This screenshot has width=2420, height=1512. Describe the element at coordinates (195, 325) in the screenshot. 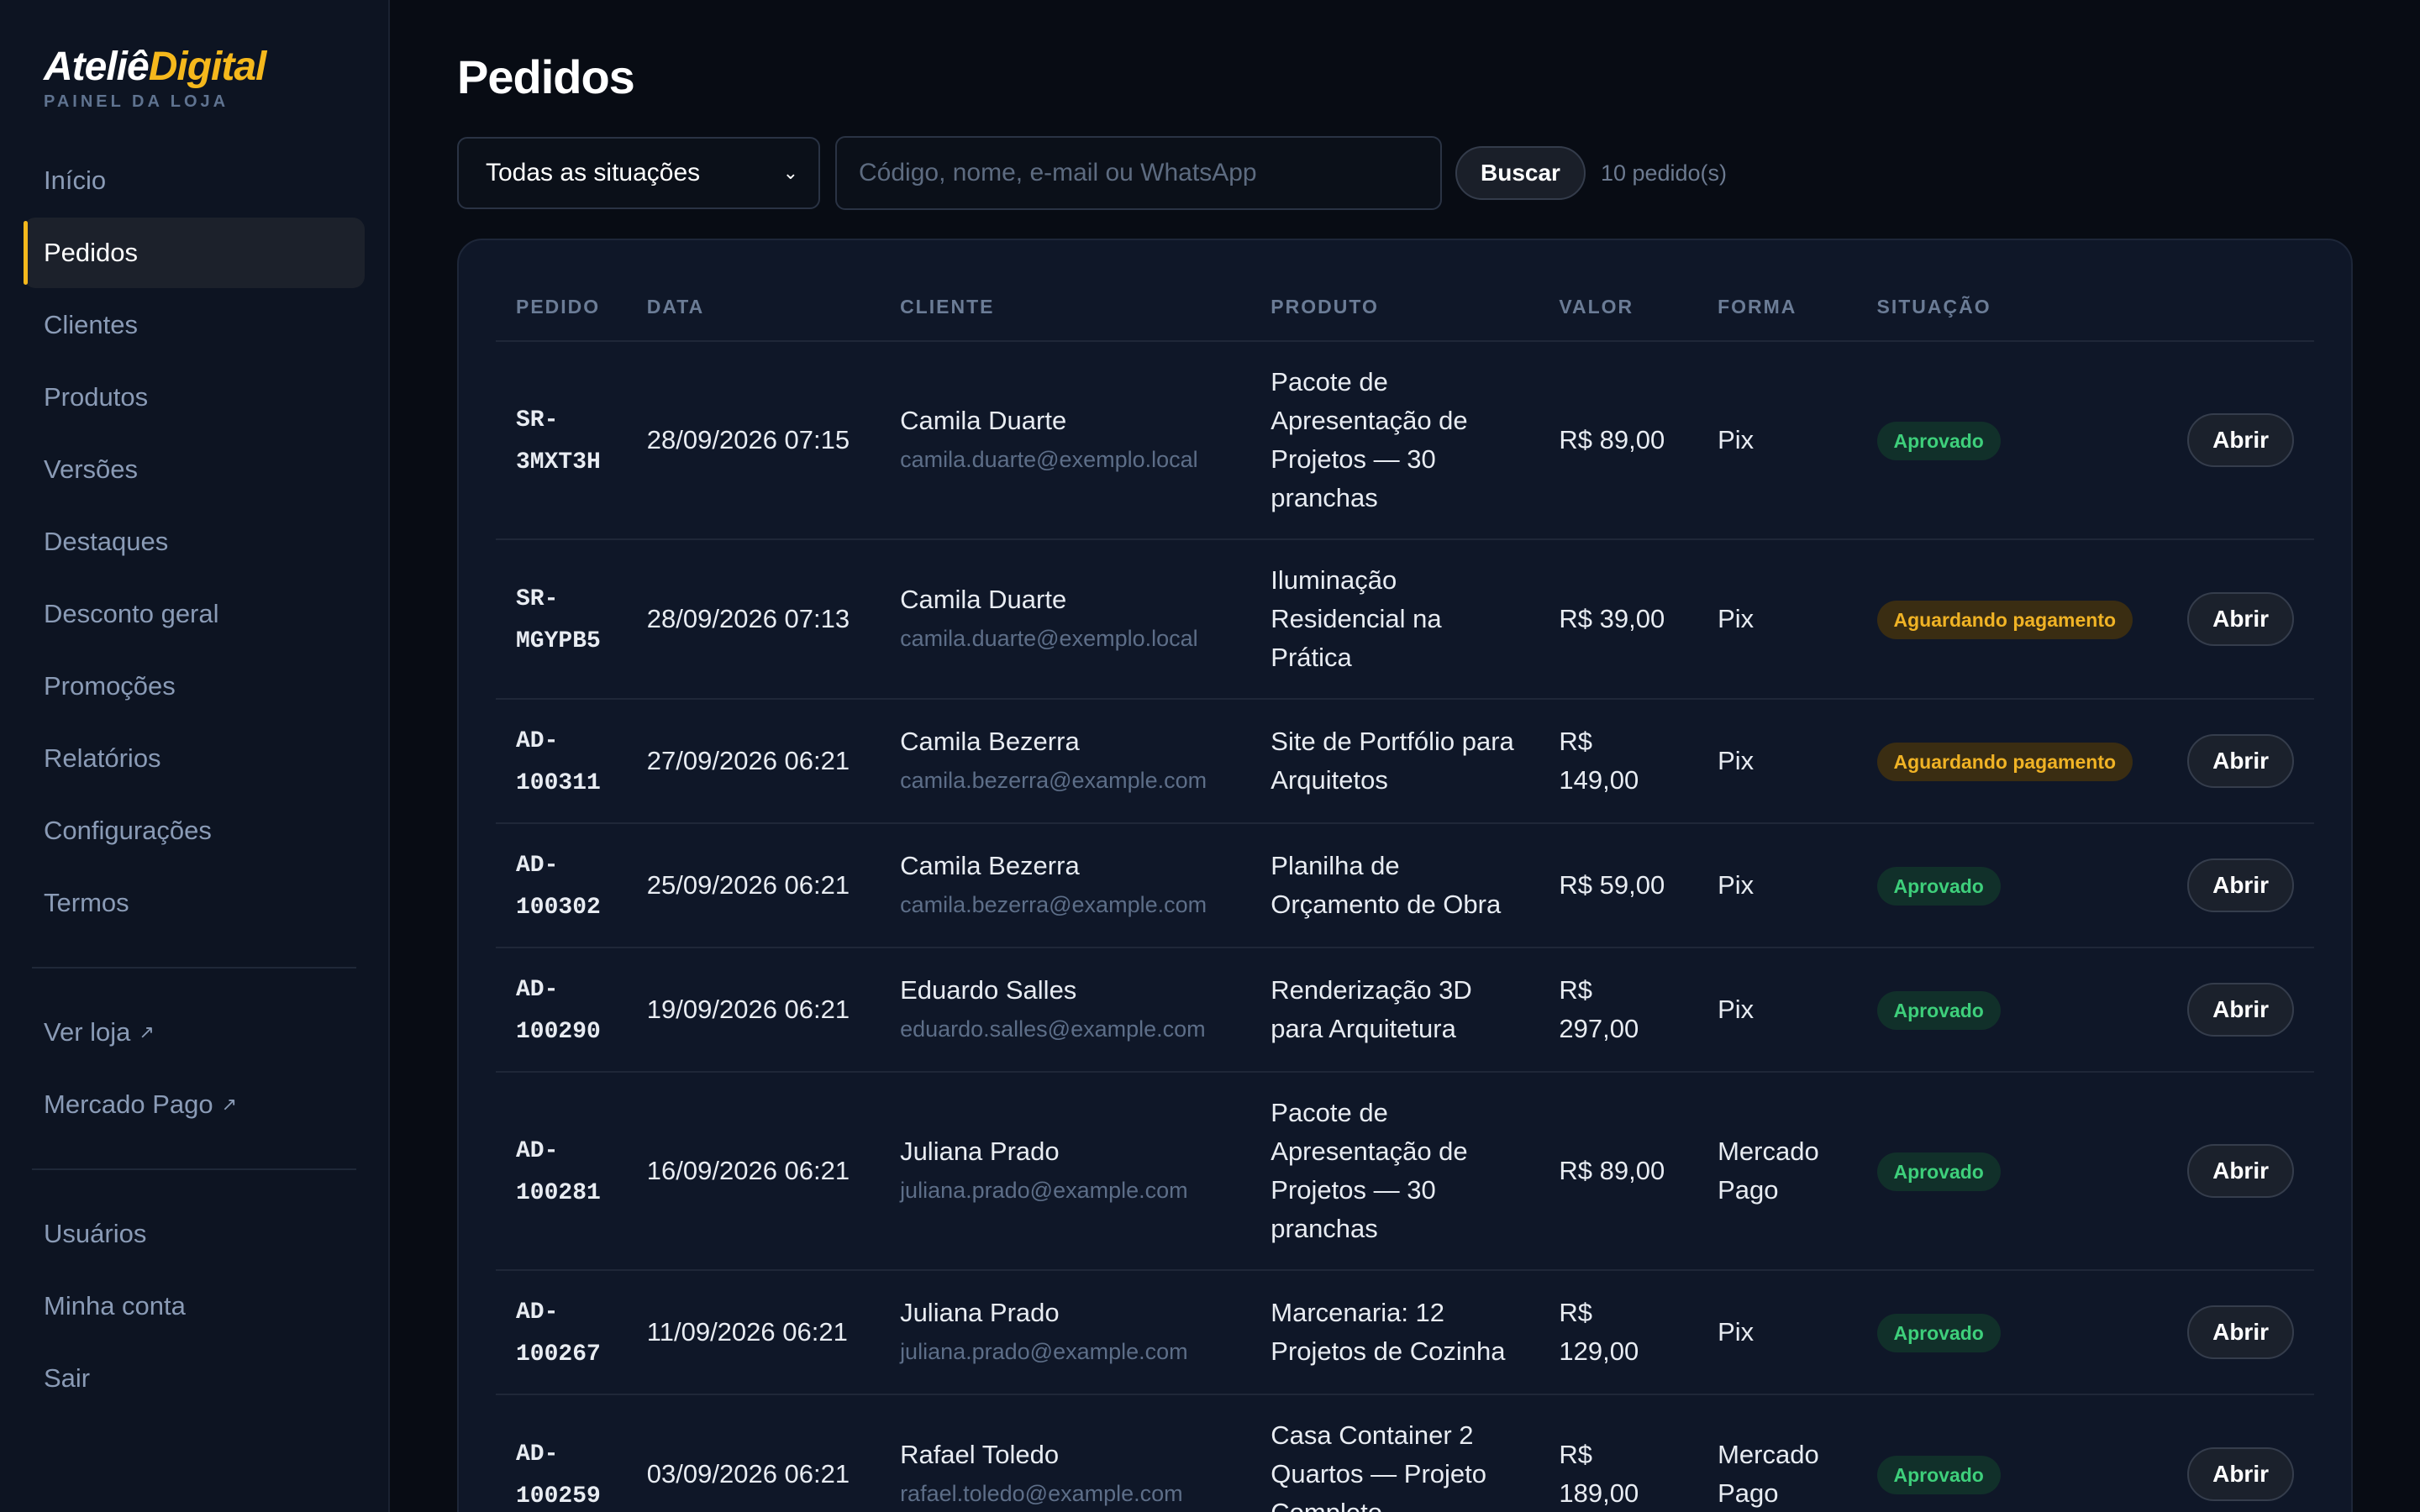

I see `sidebar-item-clientes: Clientes` at that location.